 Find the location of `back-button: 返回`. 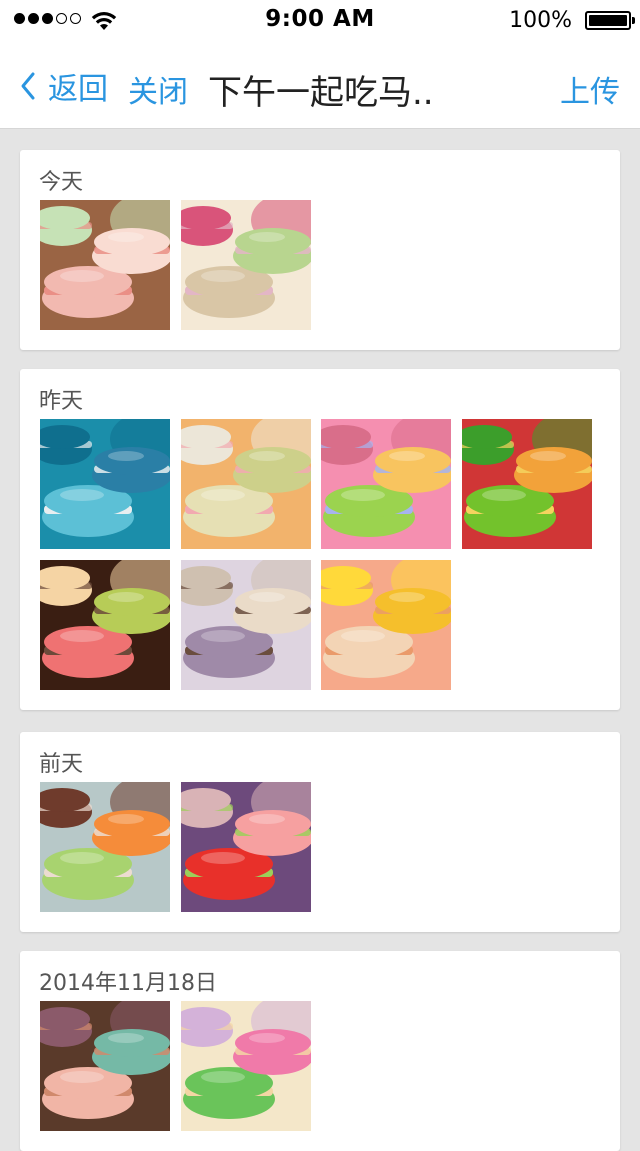

back-button: 返回 is located at coordinates (63, 86).